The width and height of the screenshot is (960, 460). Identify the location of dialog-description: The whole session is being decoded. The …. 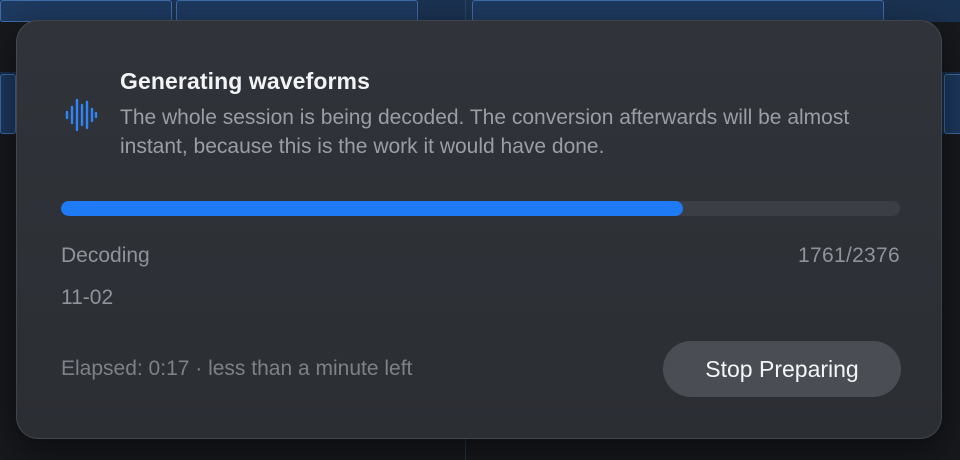
(485, 132).